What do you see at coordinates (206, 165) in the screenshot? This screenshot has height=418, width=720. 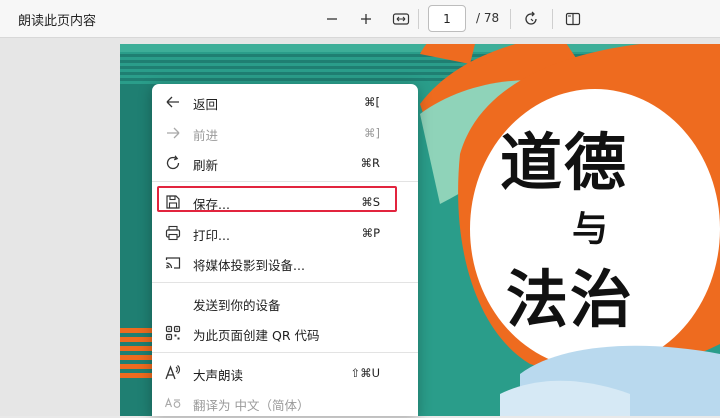 I see `menu-item-label: 刷新` at bounding box center [206, 165].